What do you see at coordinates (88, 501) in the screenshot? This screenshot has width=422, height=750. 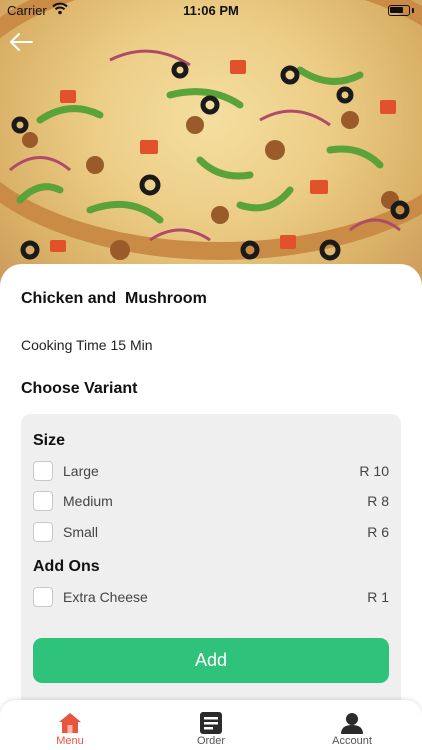 I see `option-label: Medium` at bounding box center [88, 501].